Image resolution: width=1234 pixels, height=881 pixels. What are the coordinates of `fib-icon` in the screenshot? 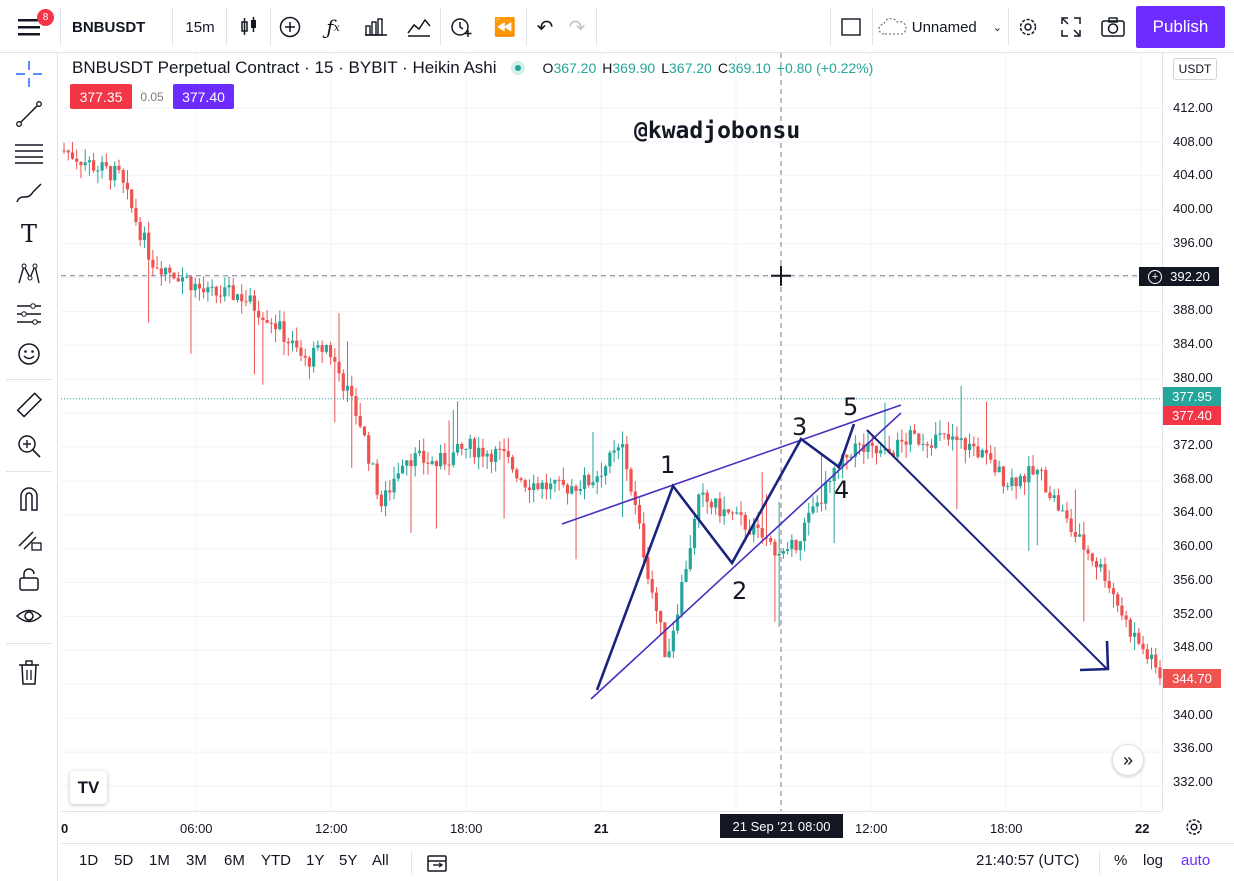 It's located at (29, 154).